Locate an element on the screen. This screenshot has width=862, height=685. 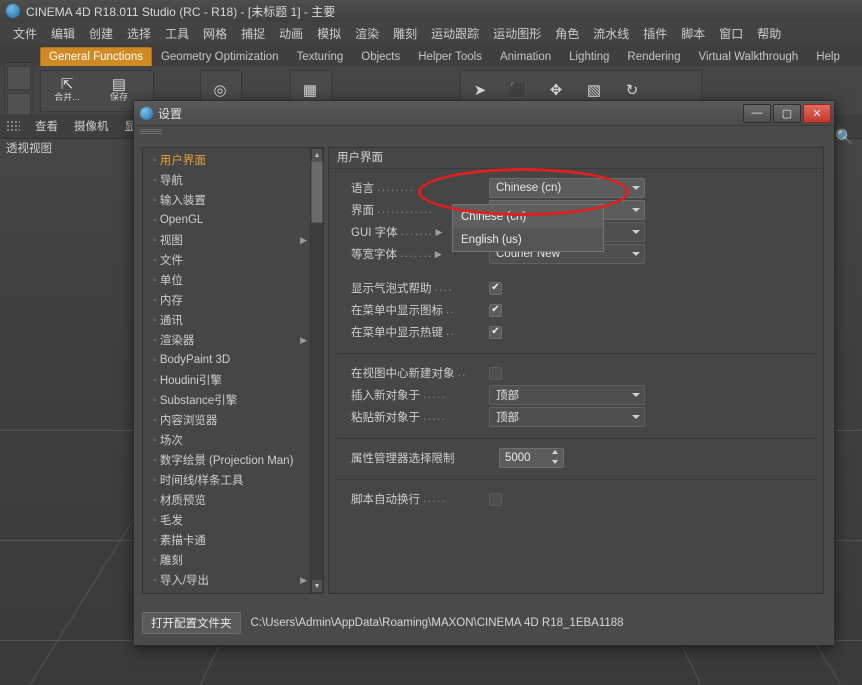
tree-item-projection-man: - 数字绘景 (Projection Man) is located at coordinates (227, 460).